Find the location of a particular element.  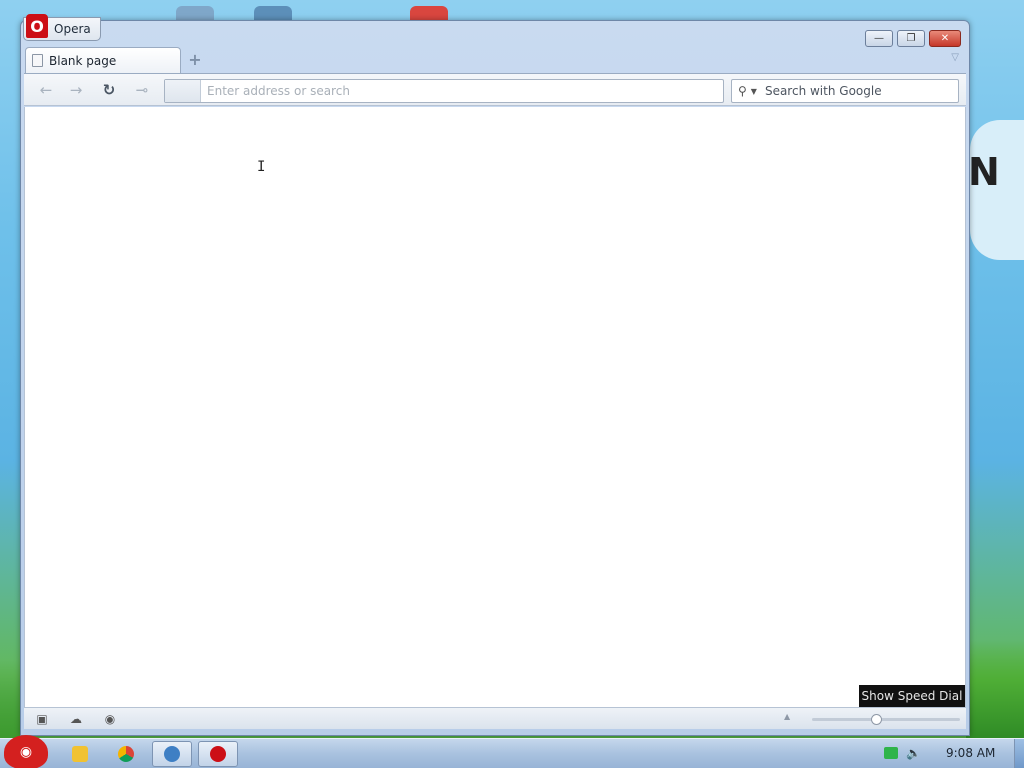

volume-icon: 🔈 is located at coordinates (913, 753).